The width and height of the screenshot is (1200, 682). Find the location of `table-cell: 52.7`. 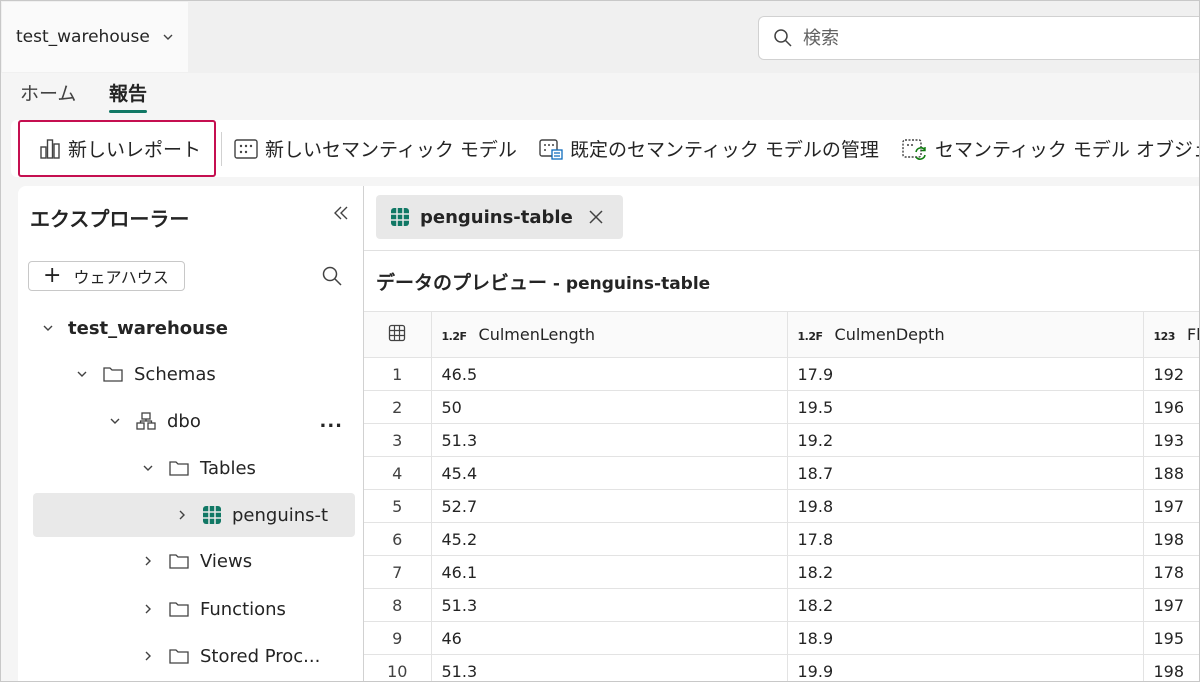

table-cell: 52.7 is located at coordinates (609, 506).